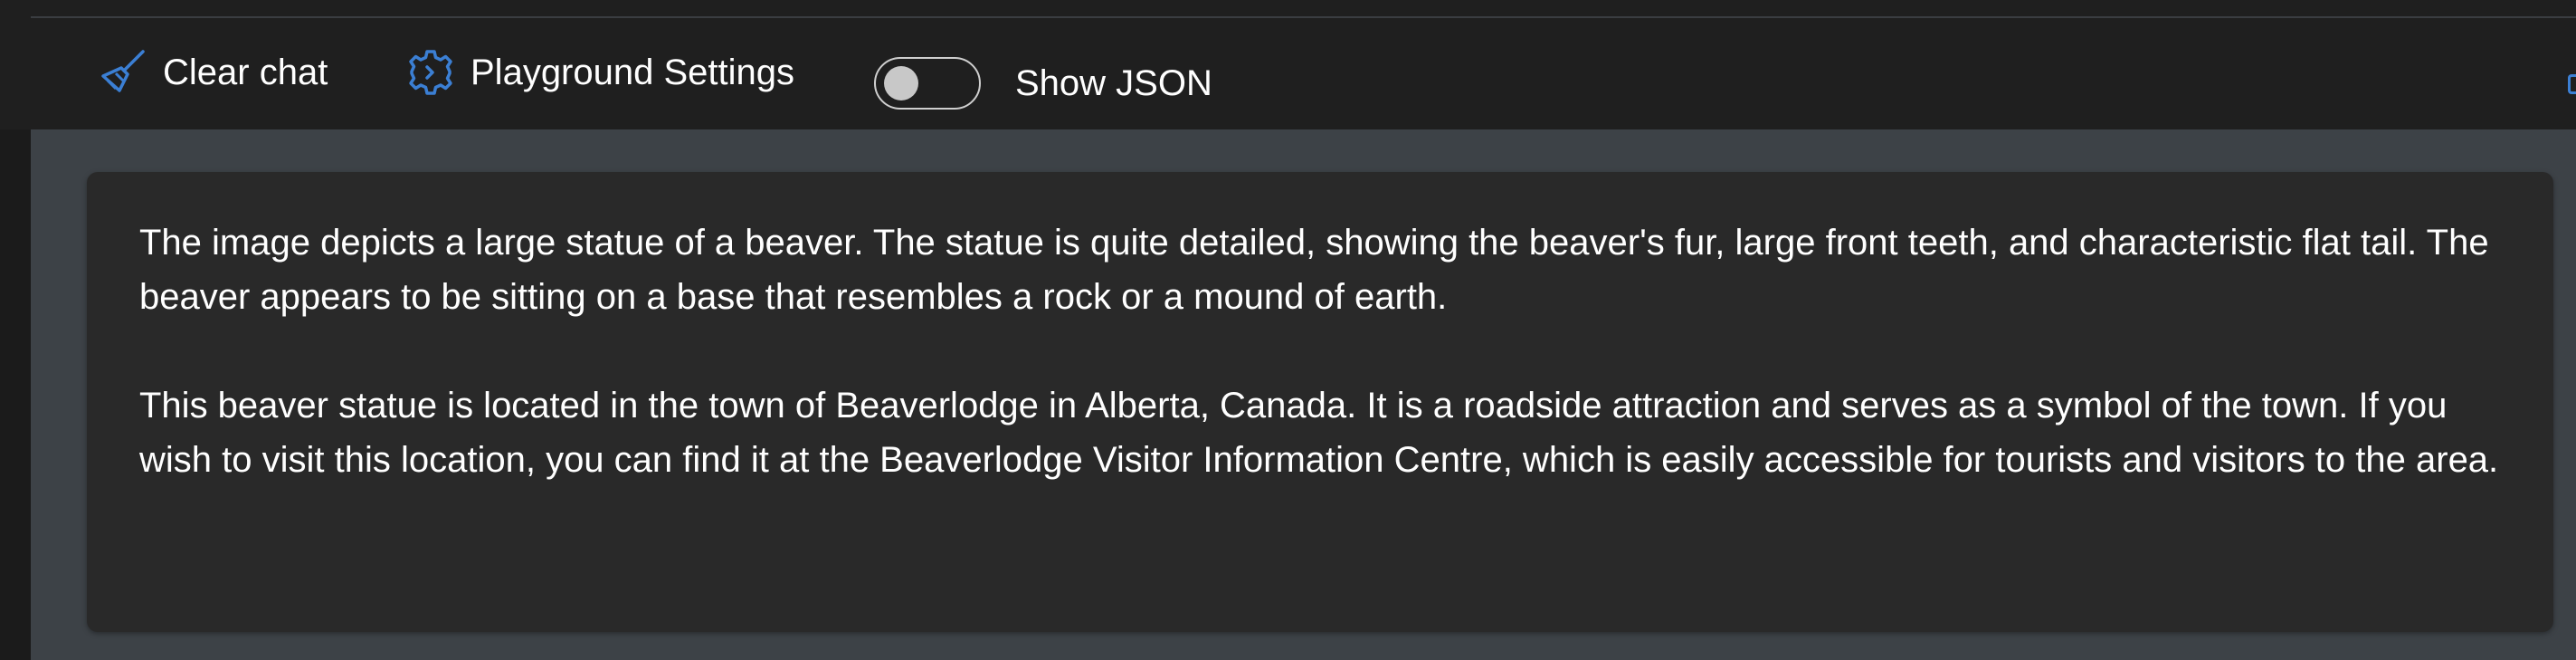 The image size is (2576, 660). What do you see at coordinates (15, 394) in the screenshot?
I see `left-panel-edge` at bounding box center [15, 394].